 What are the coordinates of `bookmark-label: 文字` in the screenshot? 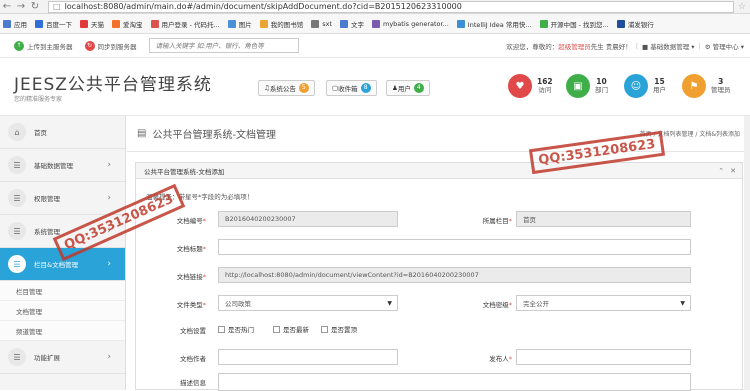 It's located at (357, 24).